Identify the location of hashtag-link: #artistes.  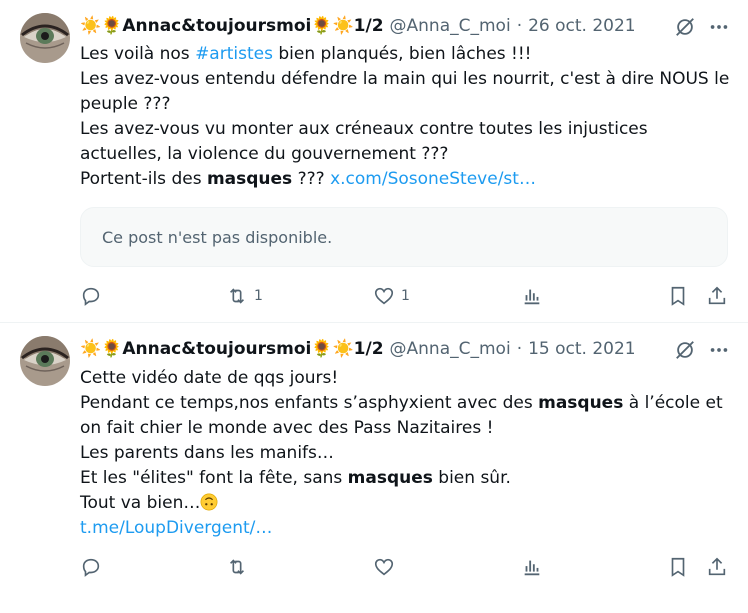
(234, 54).